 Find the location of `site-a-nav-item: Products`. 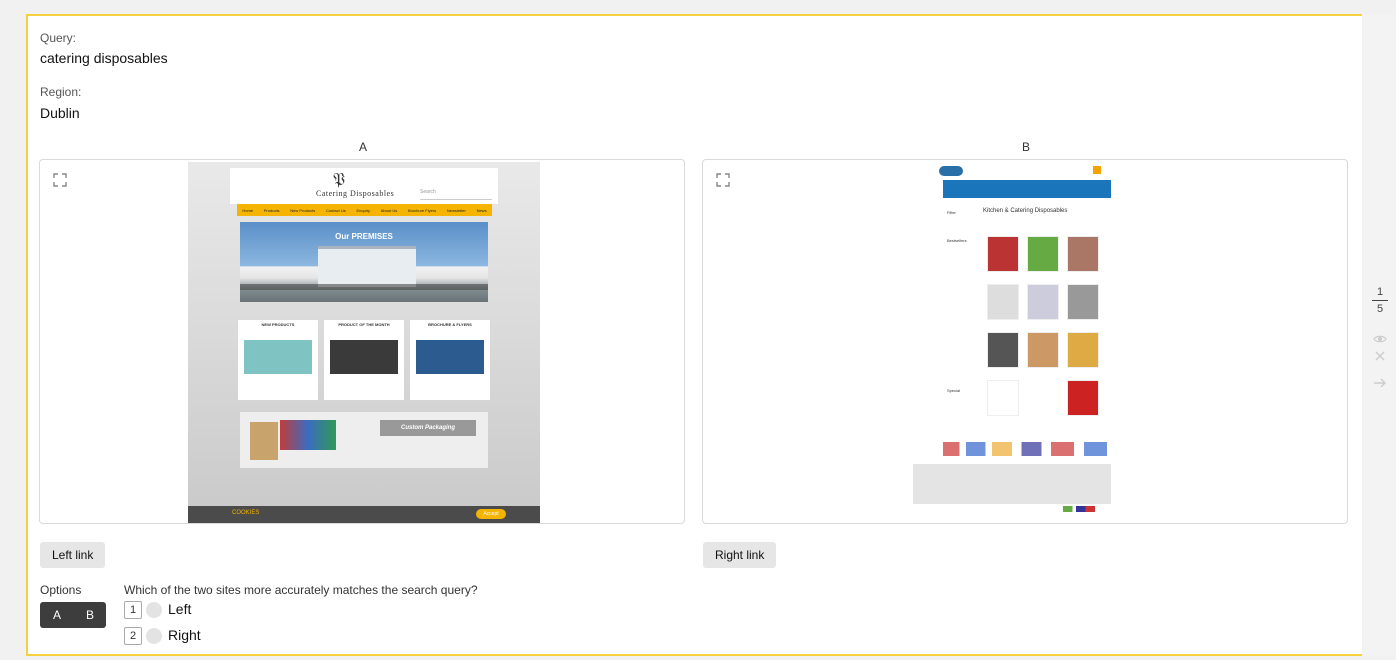

site-a-nav-item: Products is located at coordinates (272, 210).